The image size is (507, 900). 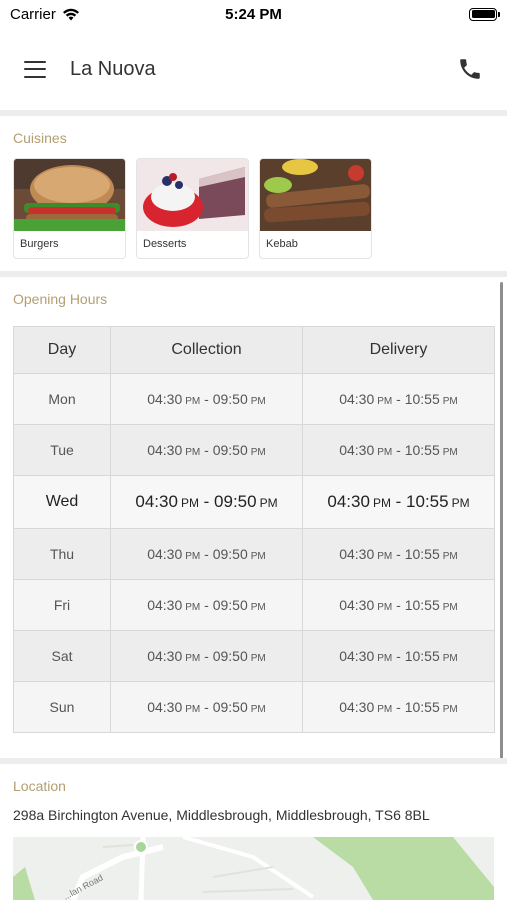 I want to click on table-header-row: Day Collection Delivery, so click(x=254, y=350).